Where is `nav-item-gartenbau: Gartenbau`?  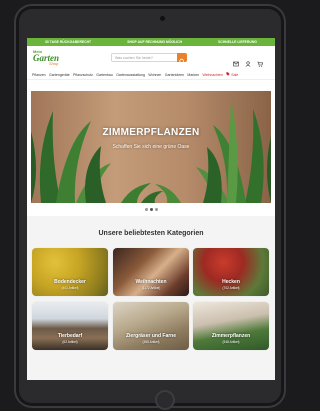
nav-item-gartenbau: Gartenbau is located at coordinates (104, 75).